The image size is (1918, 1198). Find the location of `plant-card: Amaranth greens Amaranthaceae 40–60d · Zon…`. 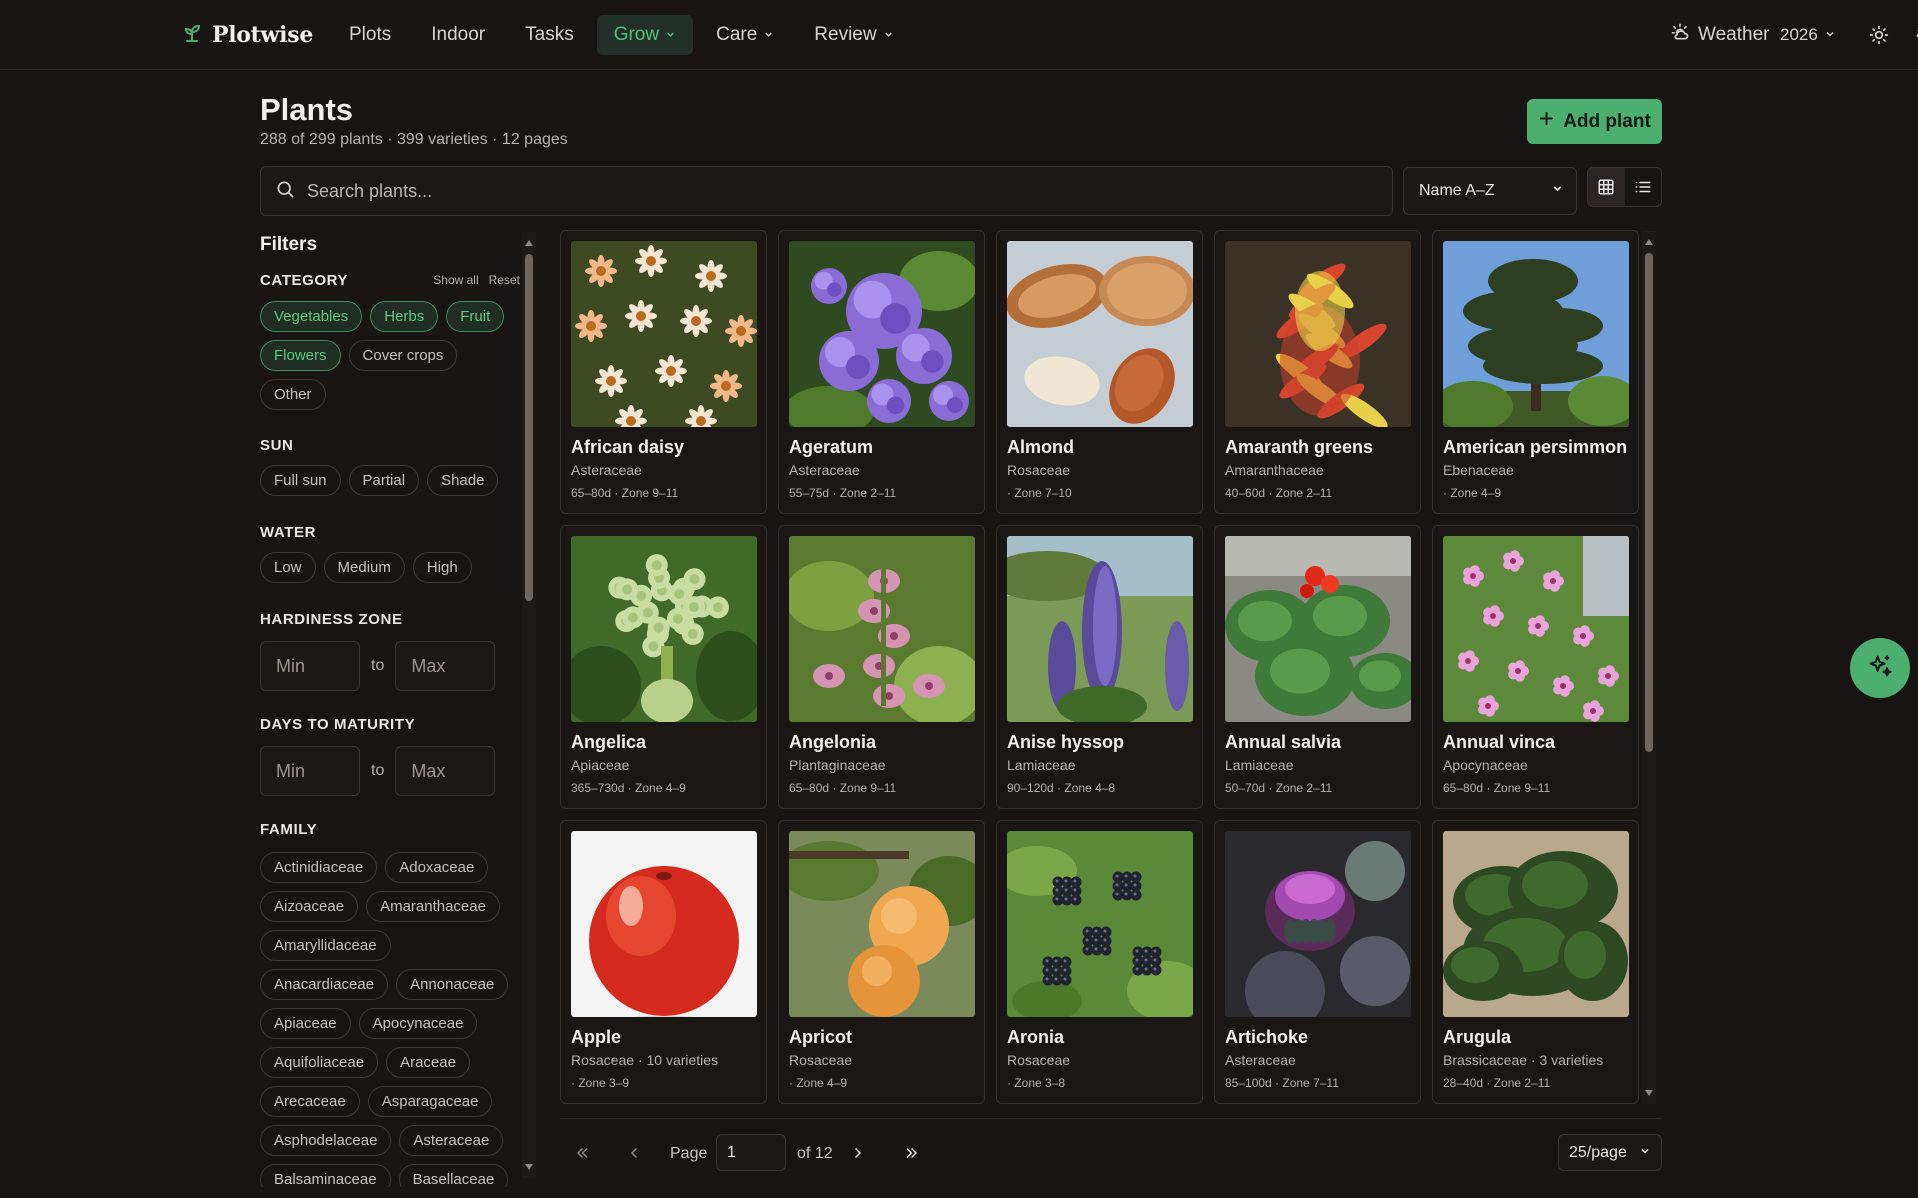

plant-card: Amaranth greens Amaranthaceae 40–60d · Zon… is located at coordinates (1317, 372).